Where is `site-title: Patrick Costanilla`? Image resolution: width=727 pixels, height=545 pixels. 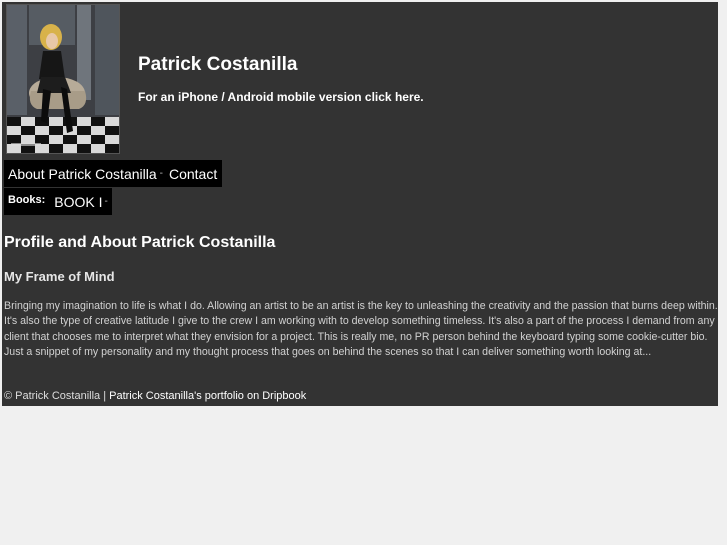
site-title: Patrick Costanilla is located at coordinates (218, 64).